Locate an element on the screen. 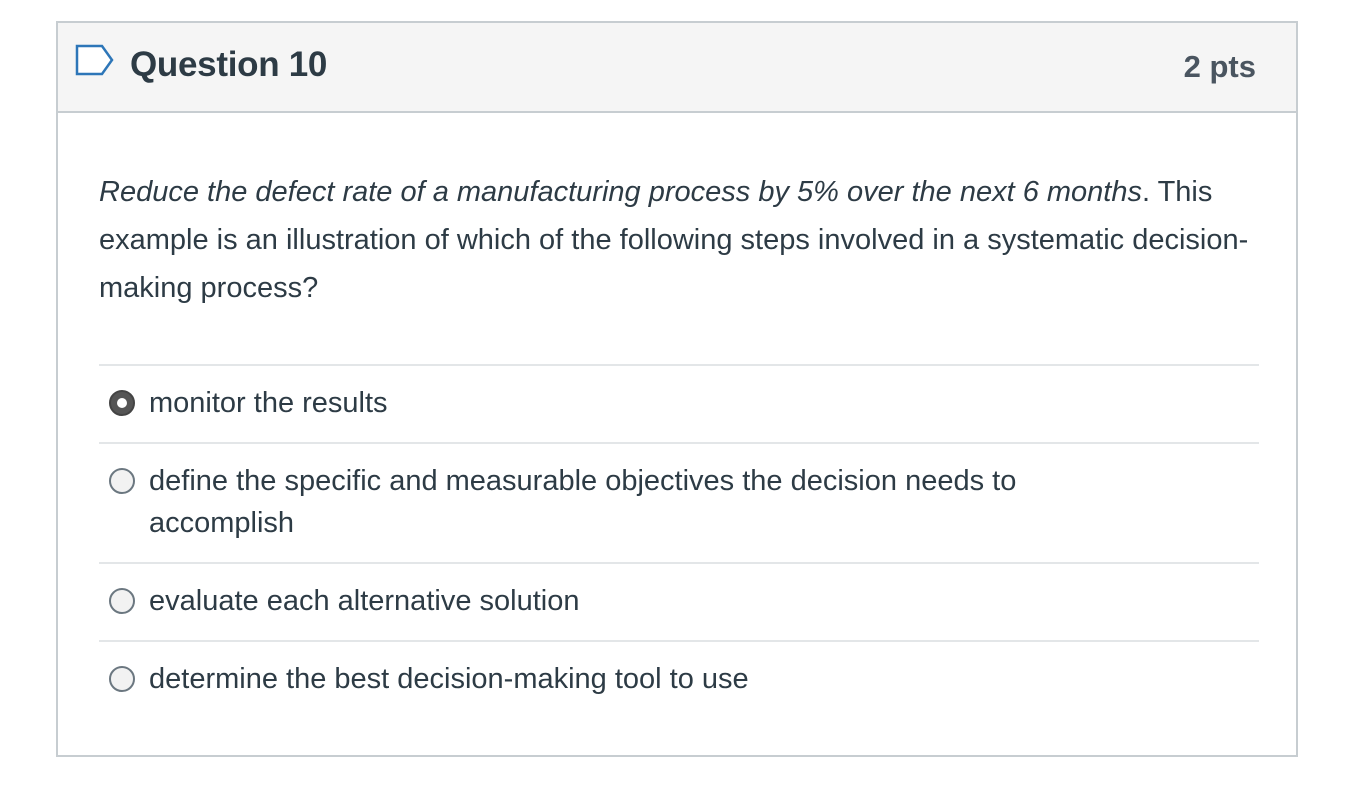 This screenshot has height=796, width=1356. answer-option: evaluate each alternative solution is located at coordinates (679, 601).